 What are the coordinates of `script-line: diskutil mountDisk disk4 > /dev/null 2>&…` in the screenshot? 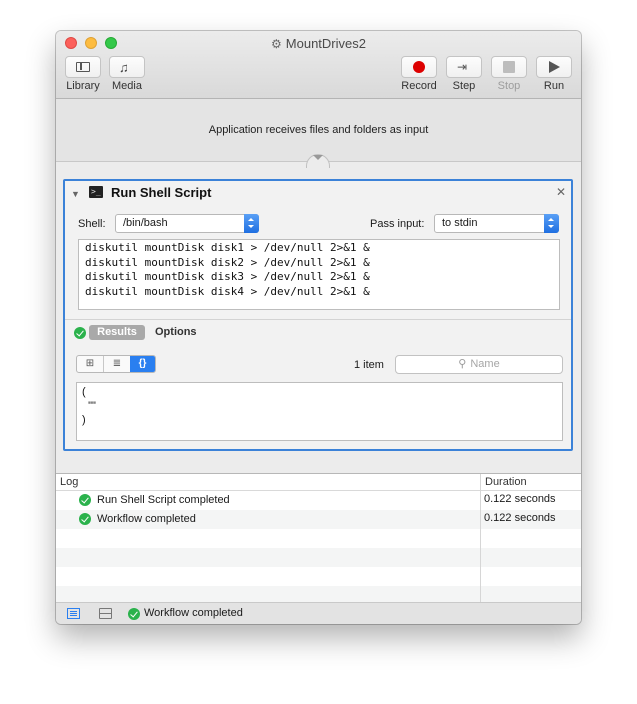 It's located at (227, 291).